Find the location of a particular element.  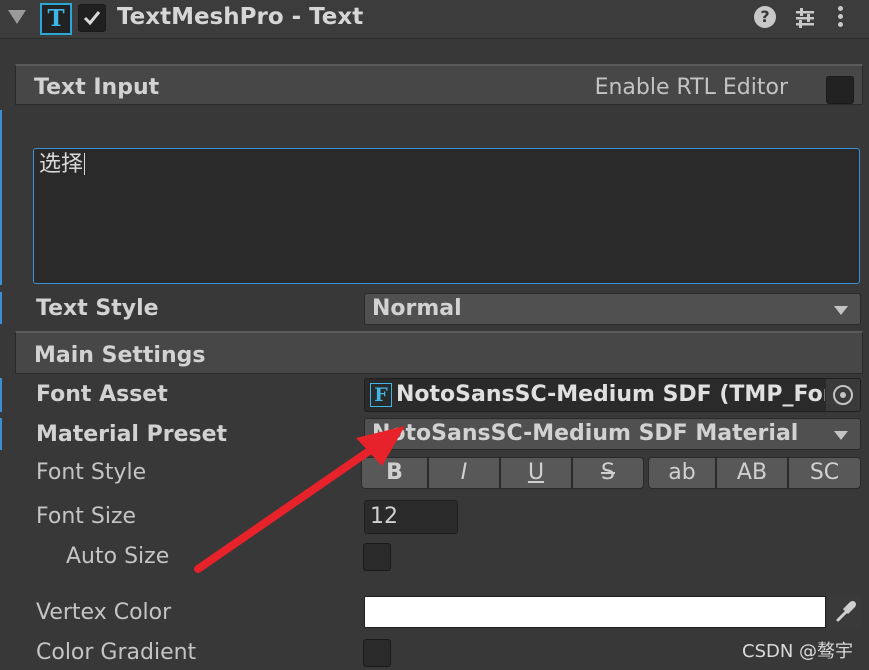

text-input-section-label: Text Input is located at coordinates (97, 87).